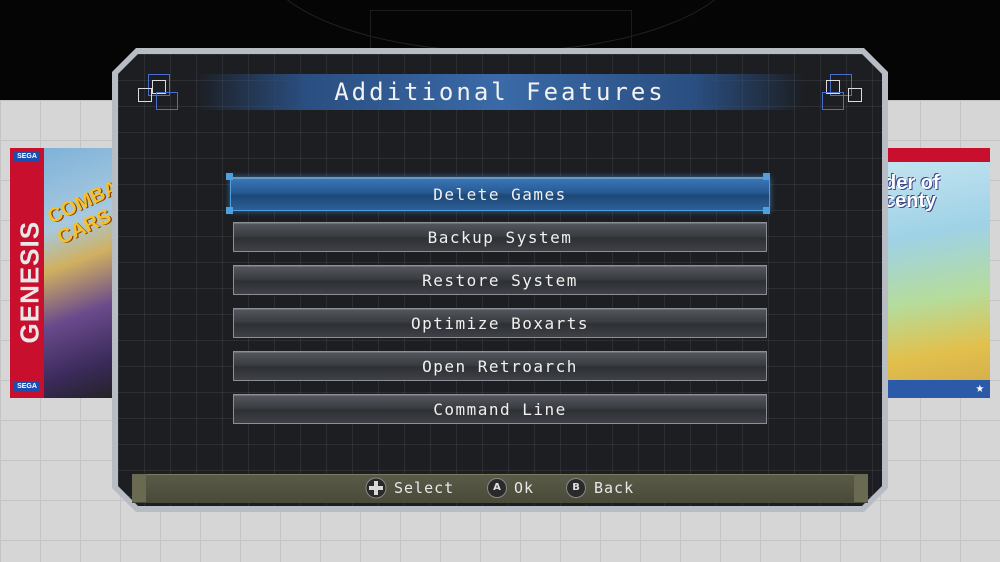 The height and width of the screenshot is (562, 1000). I want to click on footer-cap-right, so click(861, 488).